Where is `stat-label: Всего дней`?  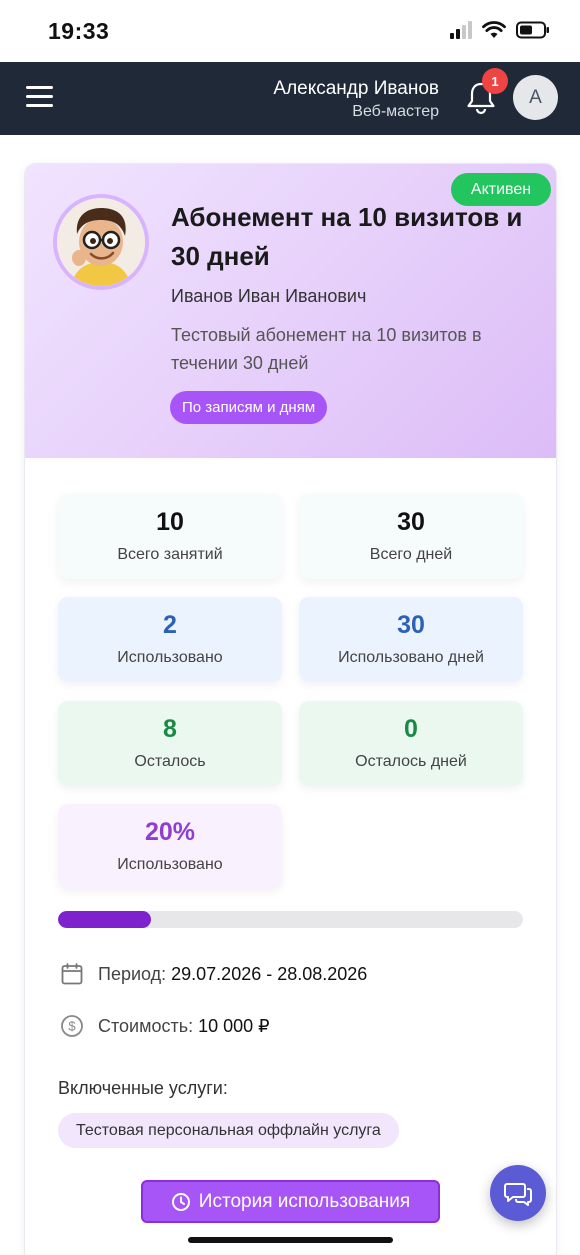 stat-label: Всего дней is located at coordinates (411, 554).